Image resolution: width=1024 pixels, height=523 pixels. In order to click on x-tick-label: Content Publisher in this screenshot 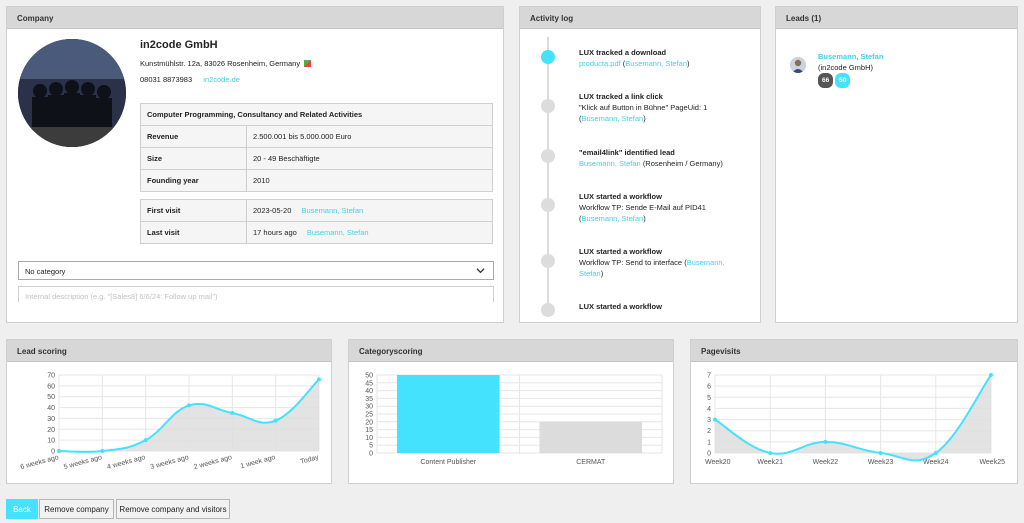, I will do `click(448, 462)`.